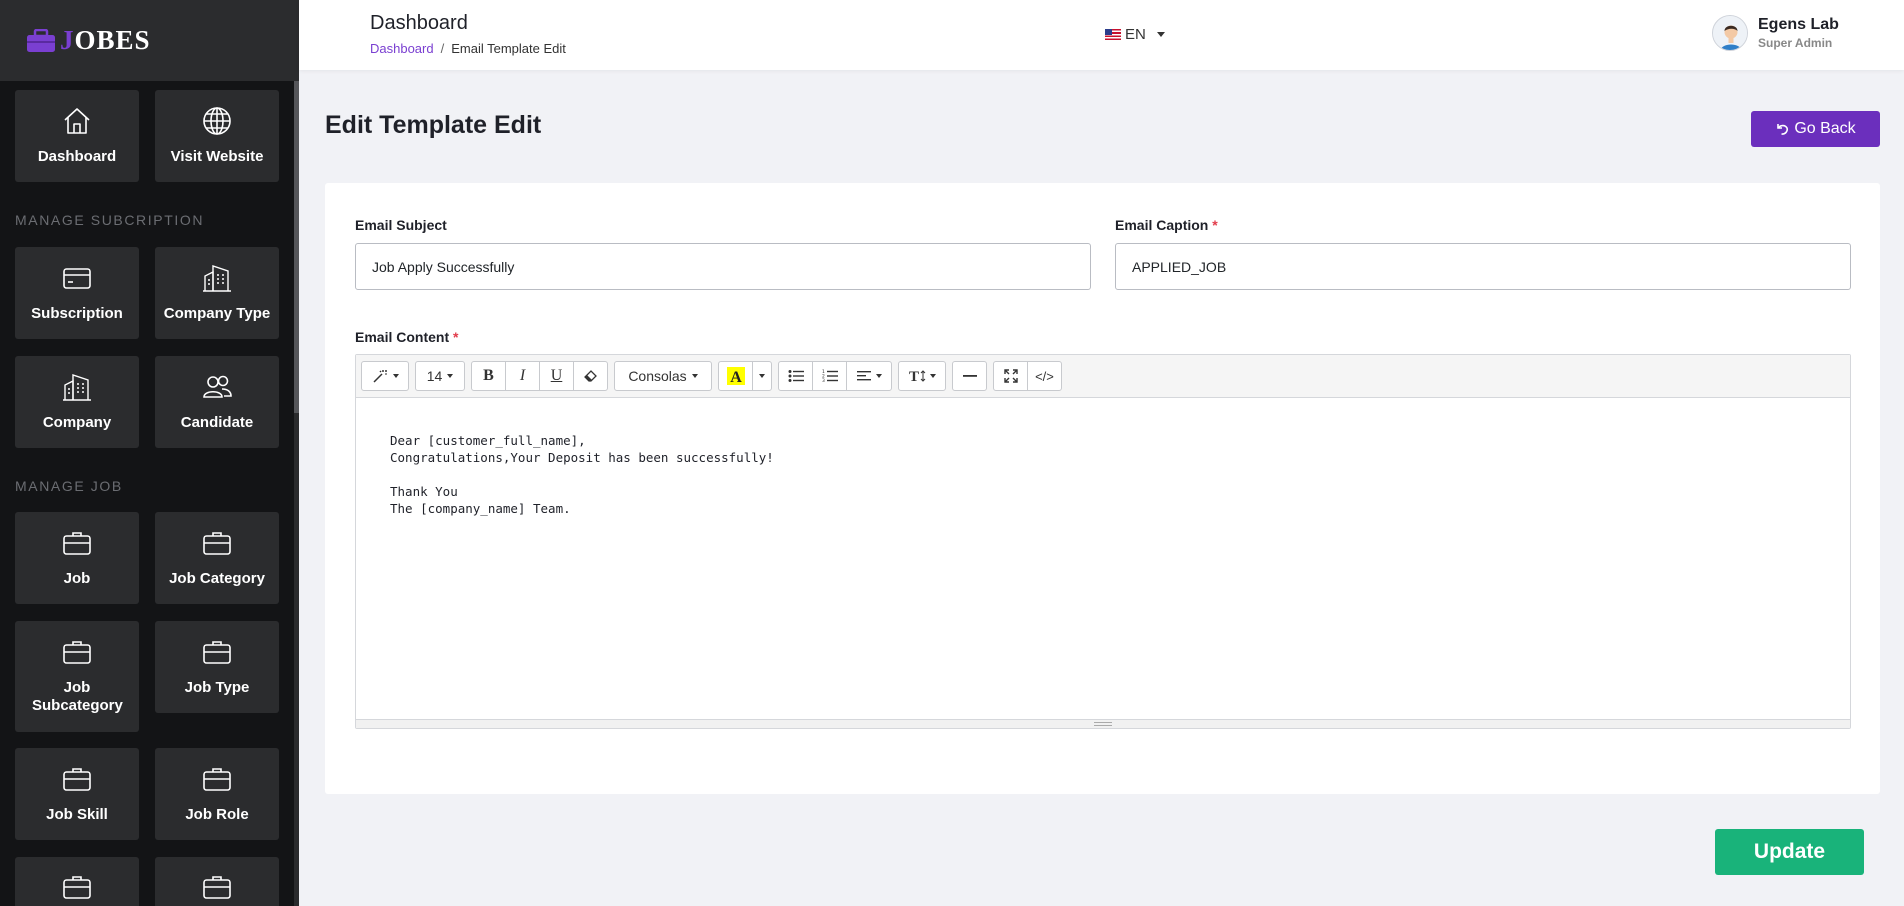 This screenshot has width=1904, height=906. What do you see at coordinates (77, 156) in the screenshot?
I see `sidebar-item-label: Dashboard` at bounding box center [77, 156].